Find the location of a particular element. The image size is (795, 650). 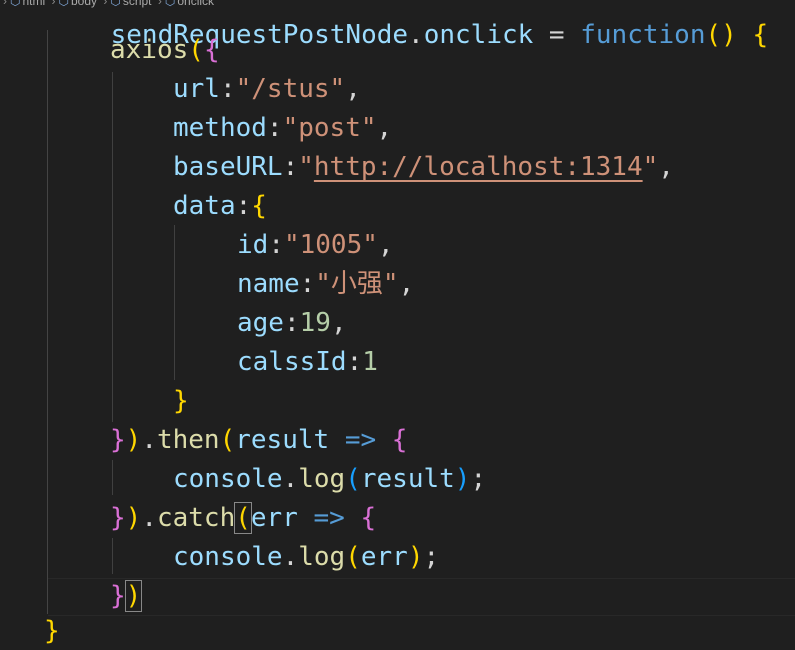

token-string: "小强" is located at coordinates (357, 284).